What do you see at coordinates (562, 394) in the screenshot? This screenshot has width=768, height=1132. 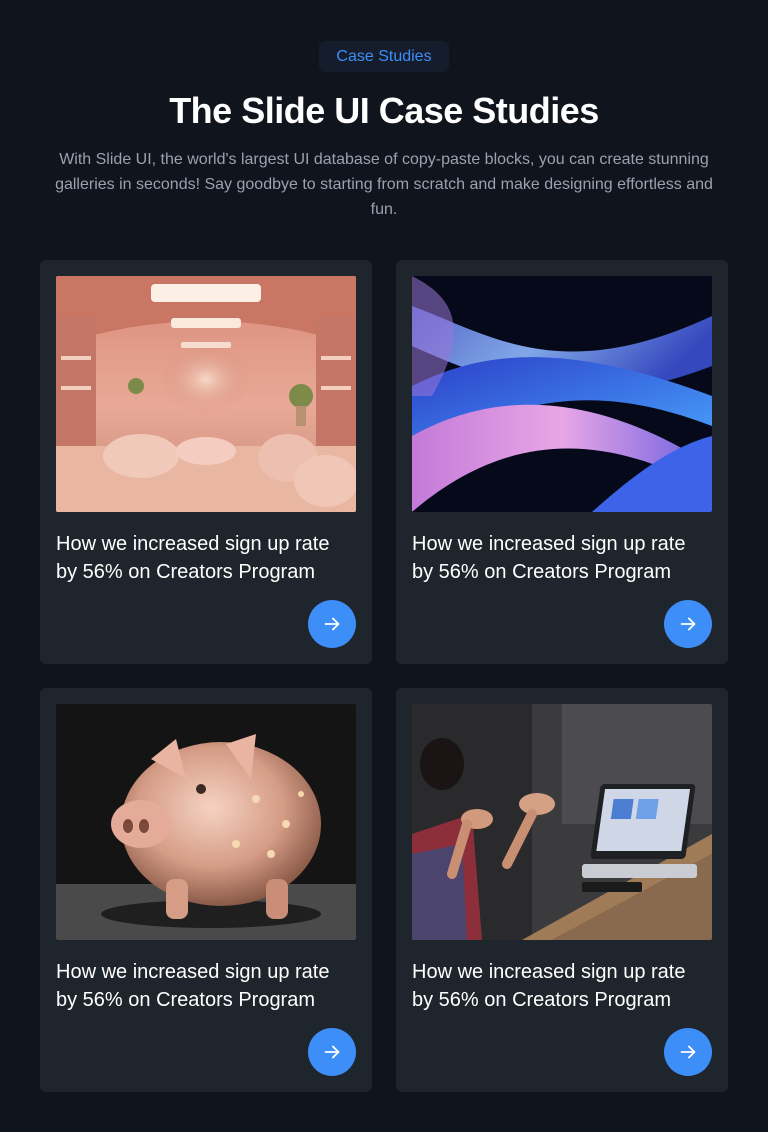 I see `card-image-abstract-waves` at bounding box center [562, 394].